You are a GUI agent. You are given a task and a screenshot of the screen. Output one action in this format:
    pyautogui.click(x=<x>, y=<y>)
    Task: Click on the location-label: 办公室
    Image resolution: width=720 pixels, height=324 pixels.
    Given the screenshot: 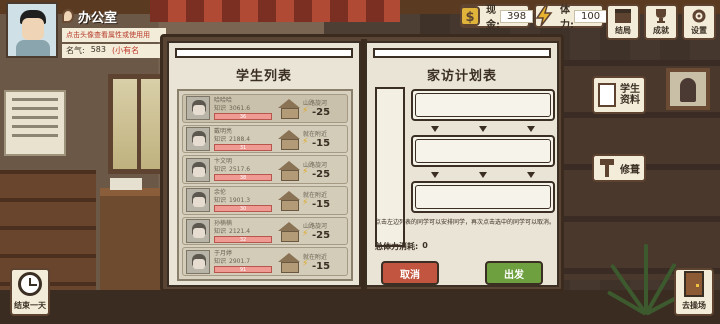 What is the action you would take?
    pyautogui.click(x=89, y=16)
    